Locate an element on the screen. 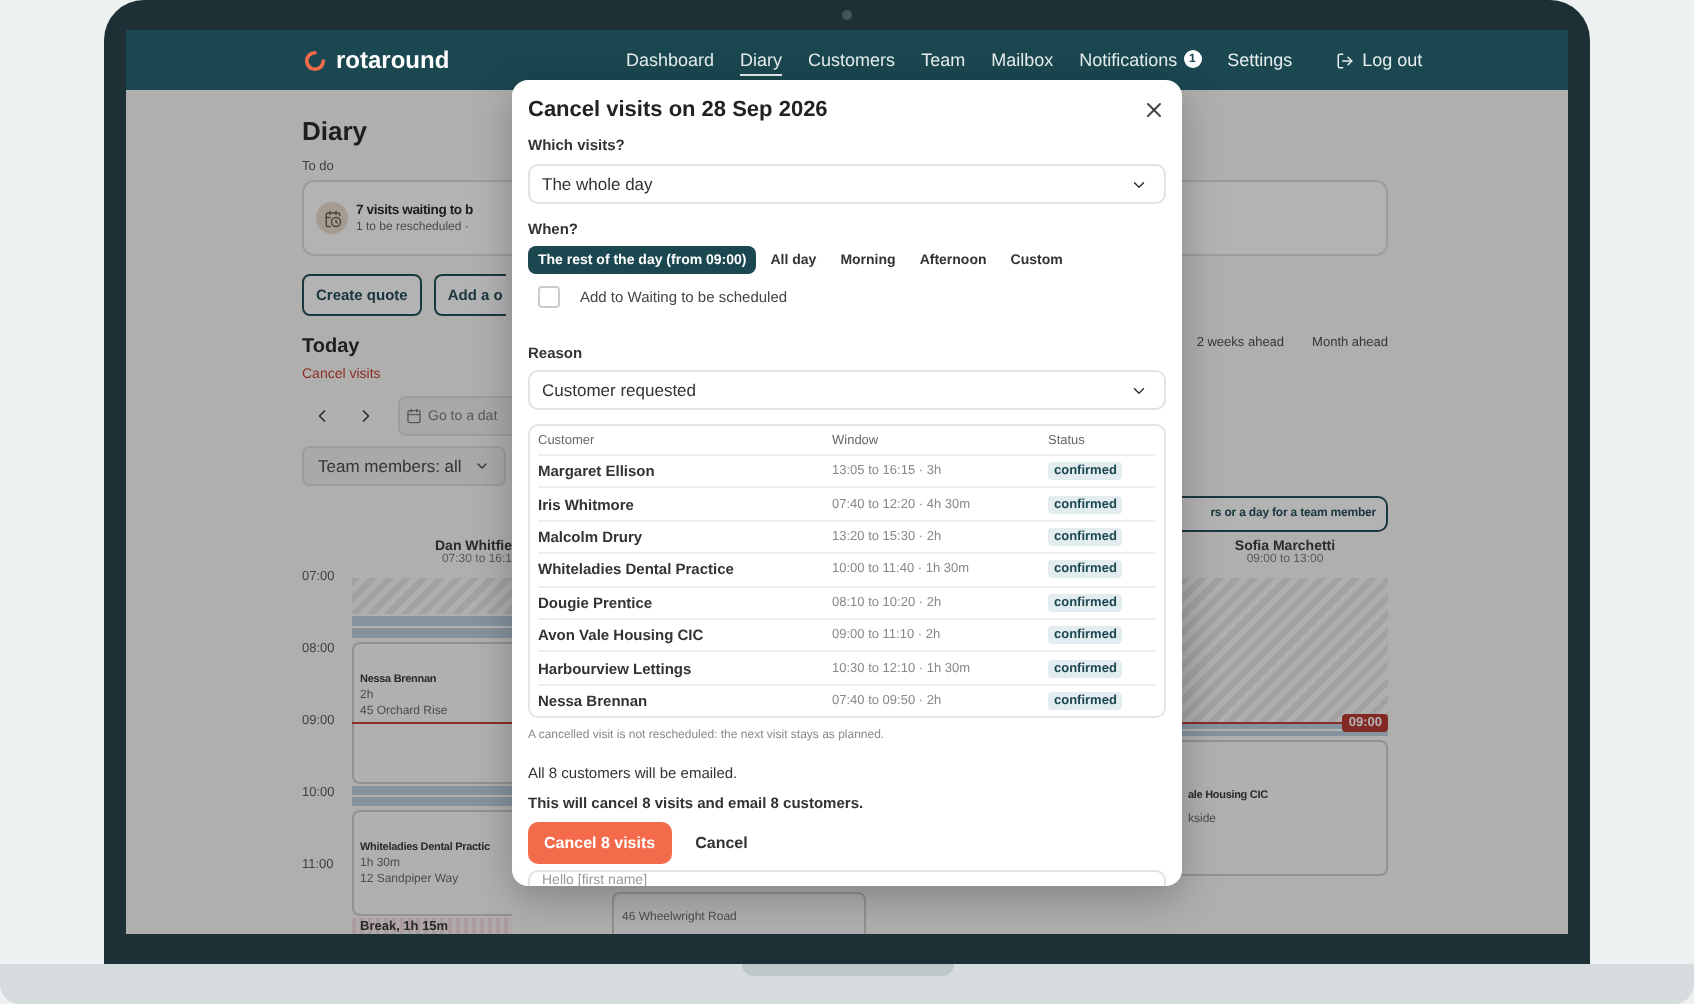  page-title: Diary is located at coordinates (336, 132).